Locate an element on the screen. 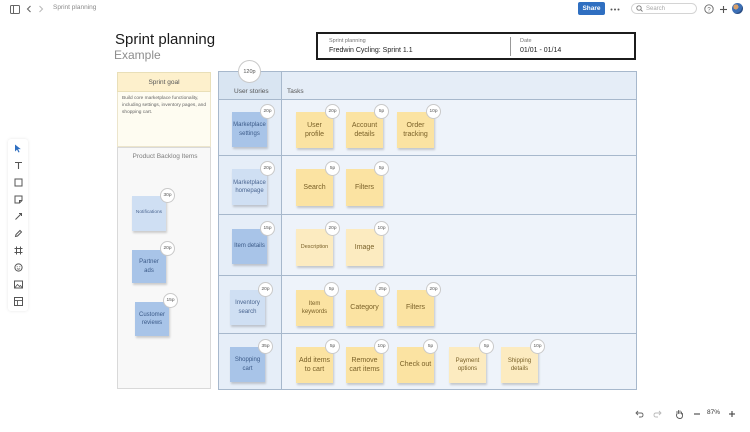 The height and width of the screenshot is (432, 750). sprint-info-box: Sprint planning Fredwin Cycling is located at coordinates (476, 46).